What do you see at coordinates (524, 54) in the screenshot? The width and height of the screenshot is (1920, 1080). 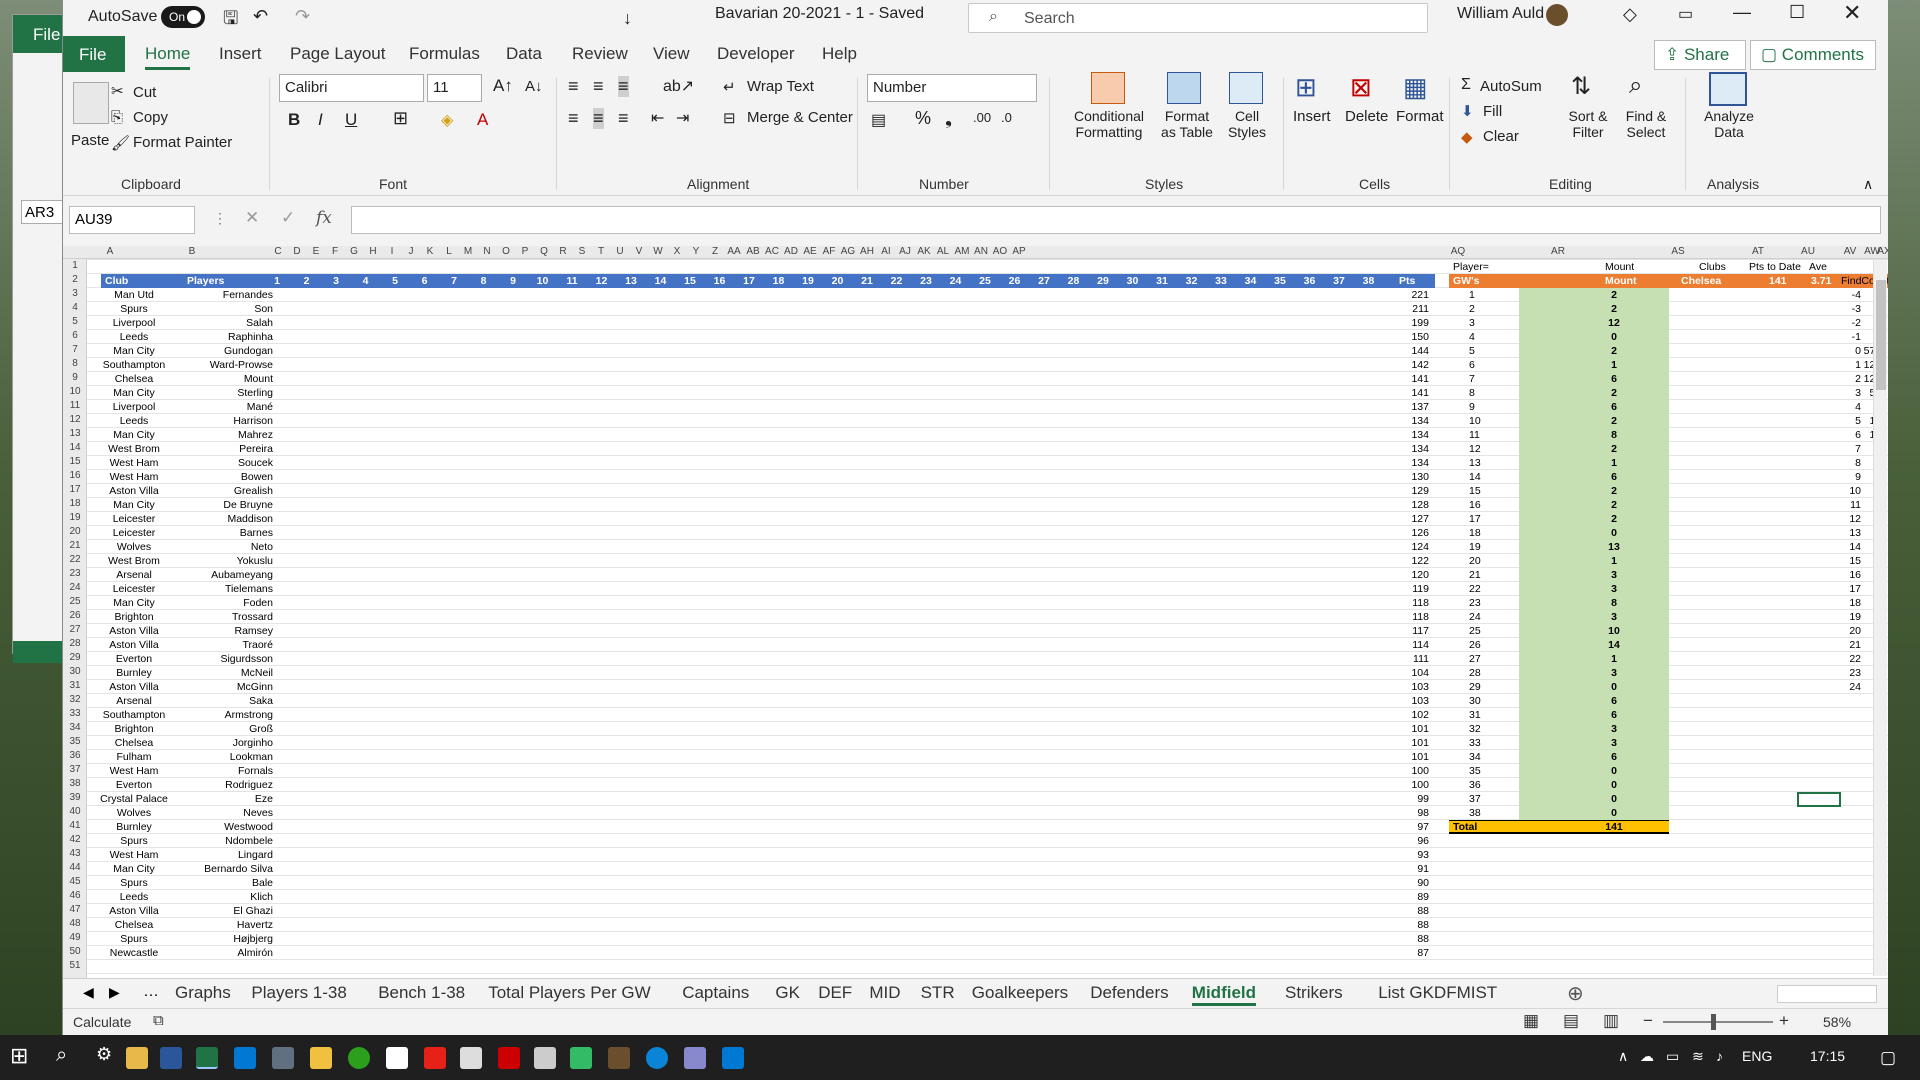 I see `tab-data: Data` at bounding box center [524, 54].